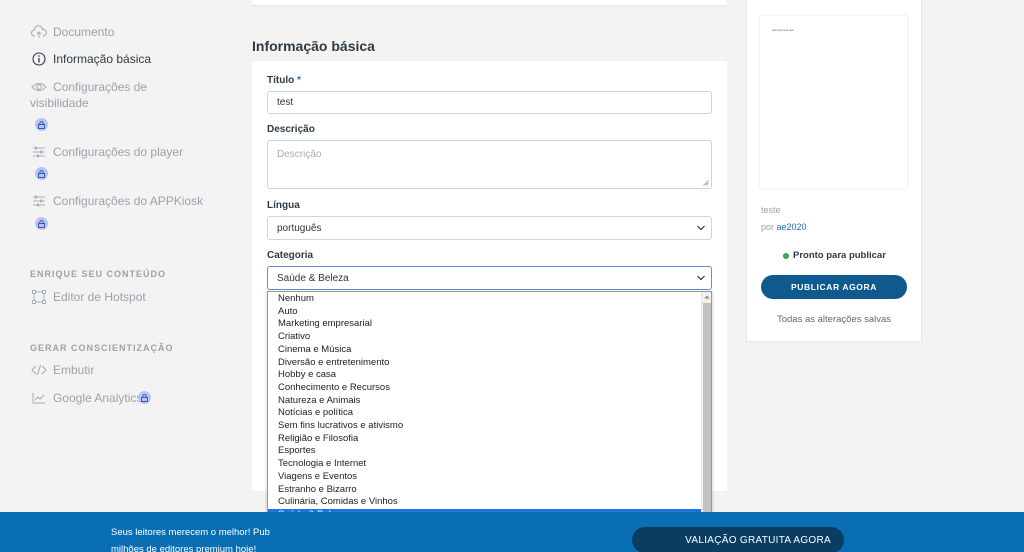 The width and height of the screenshot is (1024, 552). Describe the element at coordinates (834, 319) in the screenshot. I see `saved-status: Todas as alterações salvas` at that location.